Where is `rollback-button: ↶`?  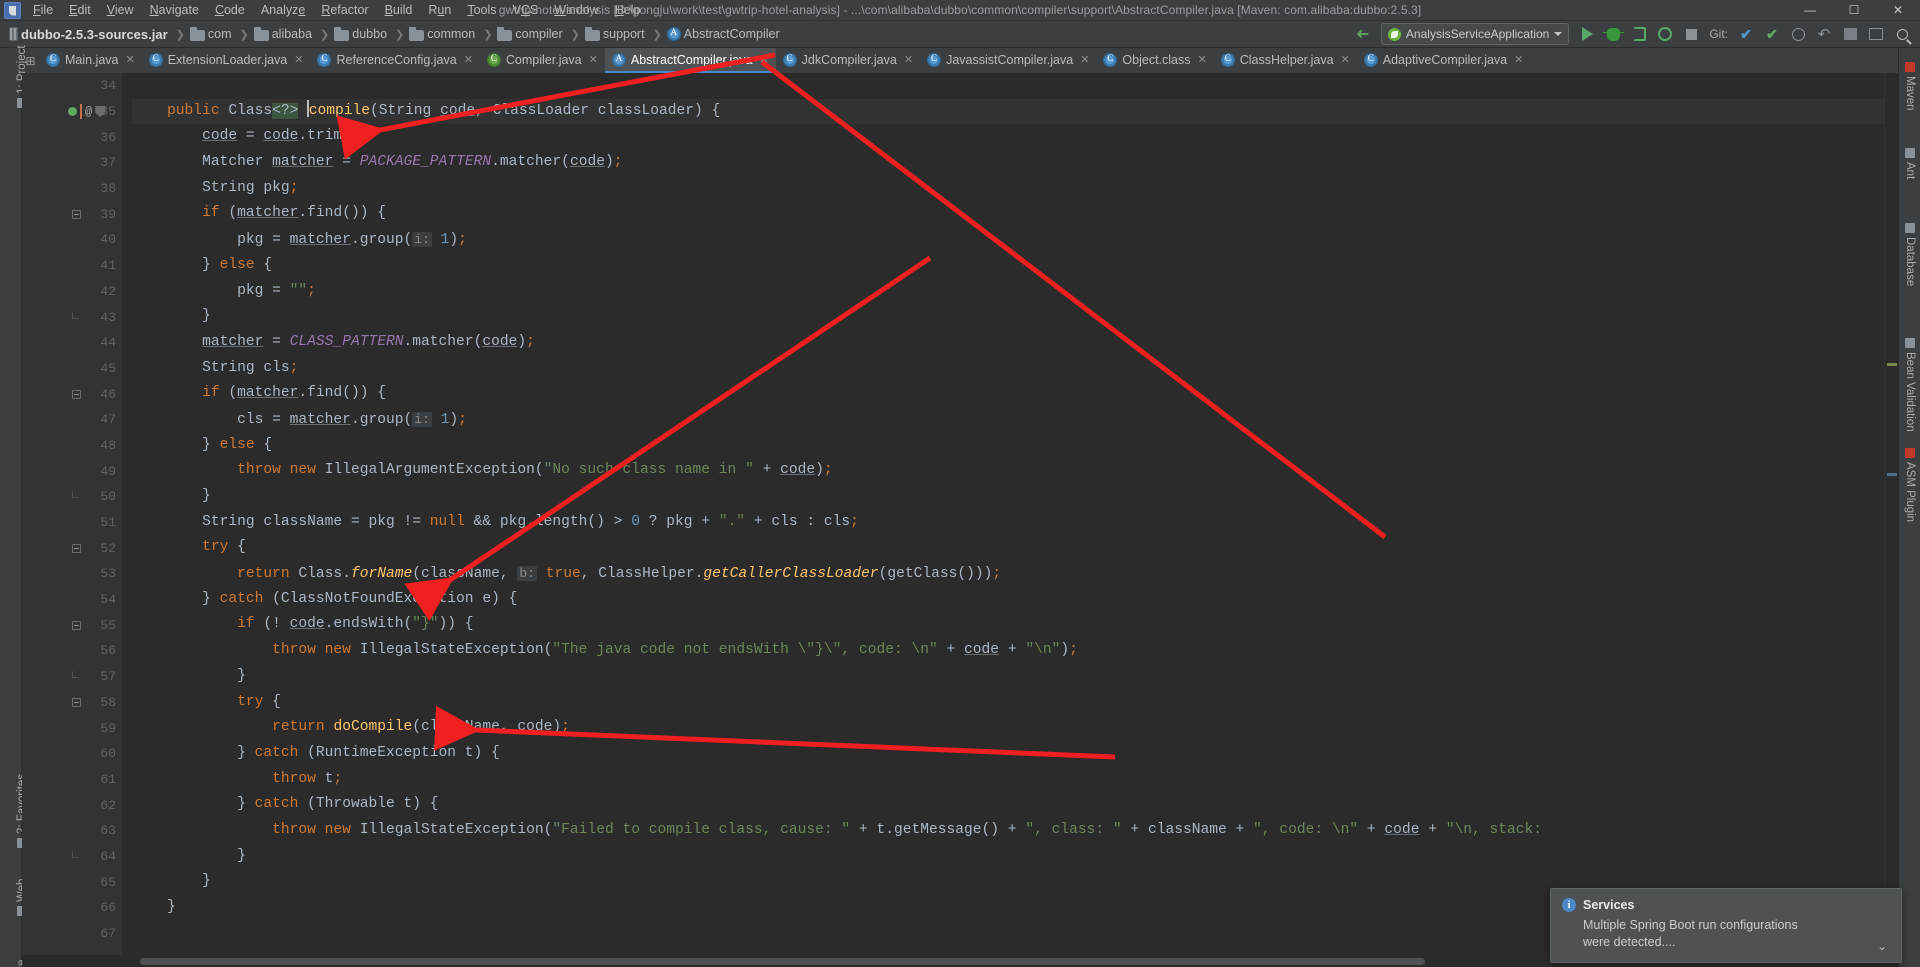
rollback-button: ↶ is located at coordinates (1824, 34).